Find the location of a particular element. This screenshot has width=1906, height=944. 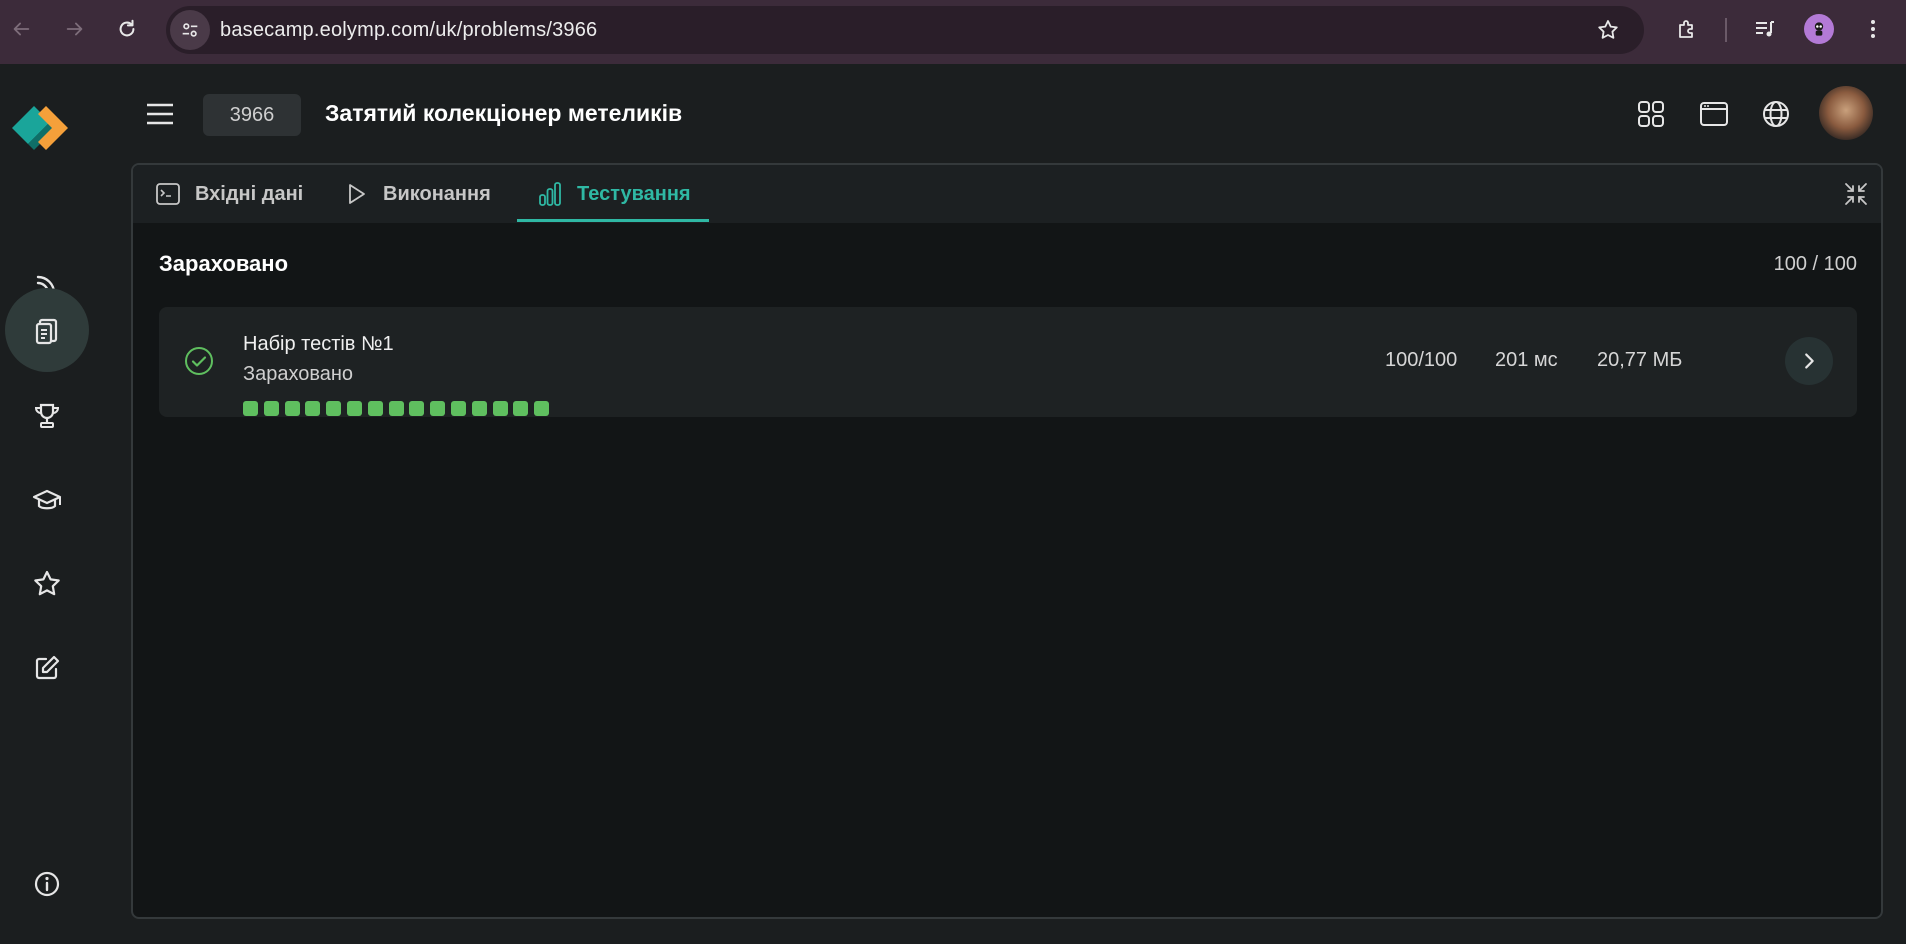

back-button is located at coordinates (21, 29).